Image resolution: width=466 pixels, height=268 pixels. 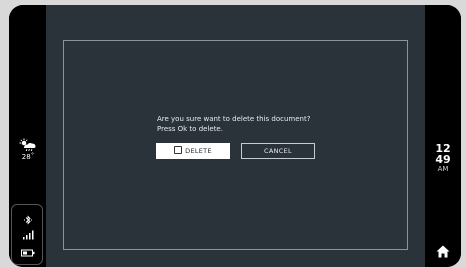 I want to click on home-icon, so click(x=443, y=251).